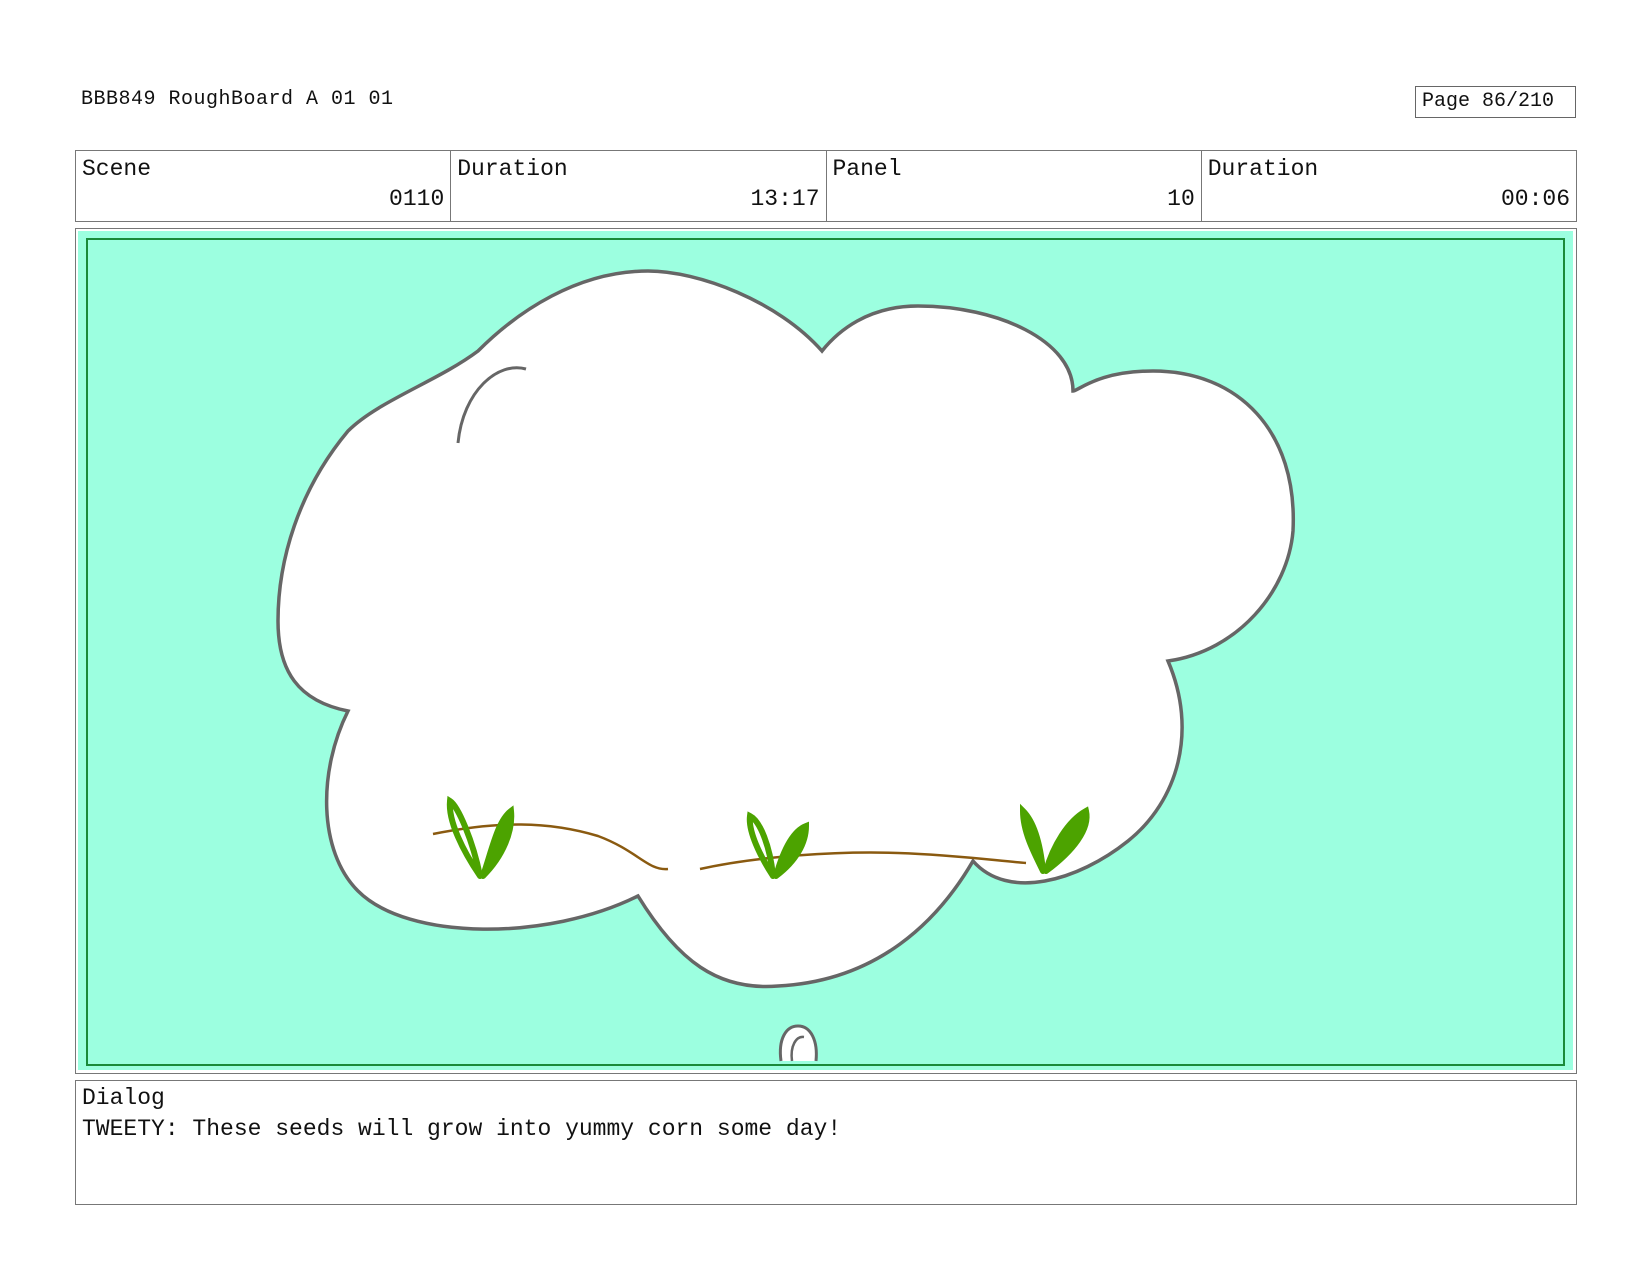 Image resolution: width=1650 pixels, height=1275 pixels. What do you see at coordinates (867, 169) in the screenshot?
I see `panel-label: Panel` at bounding box center [867, 169].